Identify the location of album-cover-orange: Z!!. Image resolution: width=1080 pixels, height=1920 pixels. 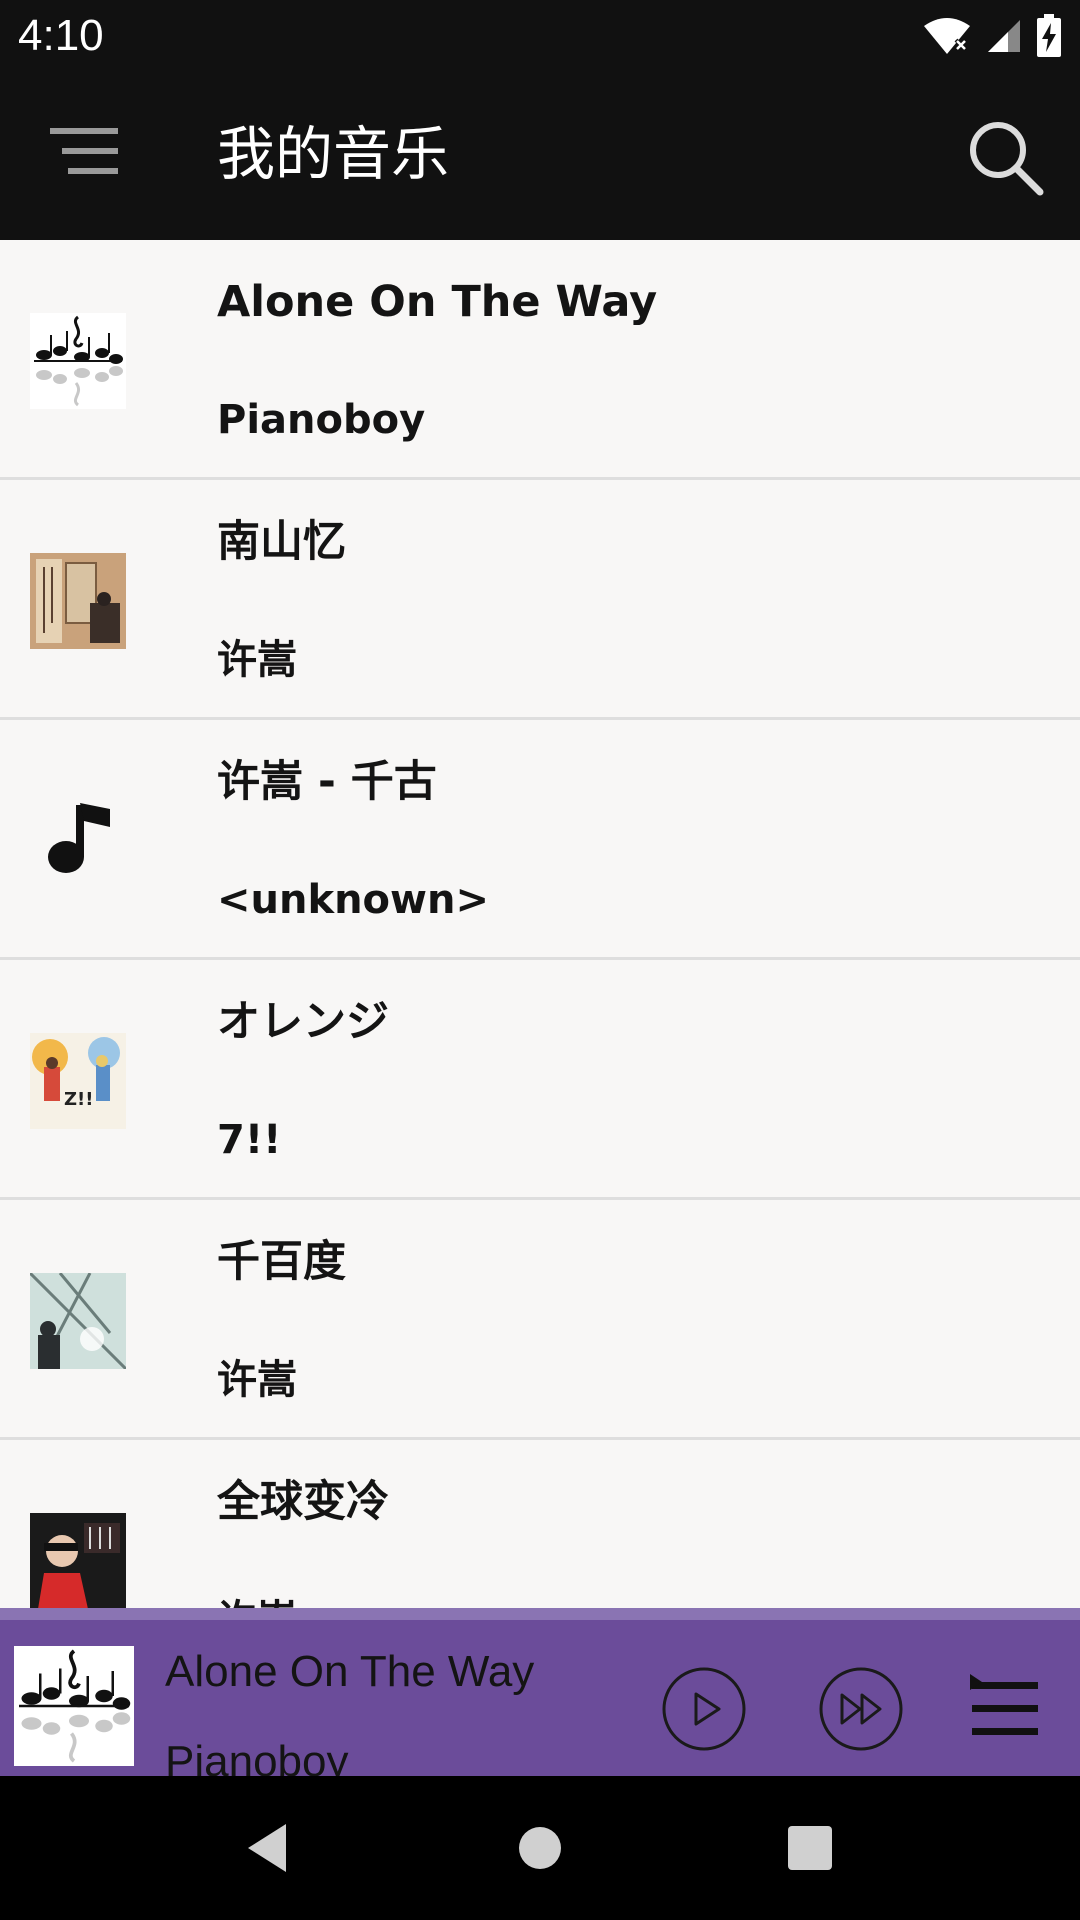
(78, 1081).